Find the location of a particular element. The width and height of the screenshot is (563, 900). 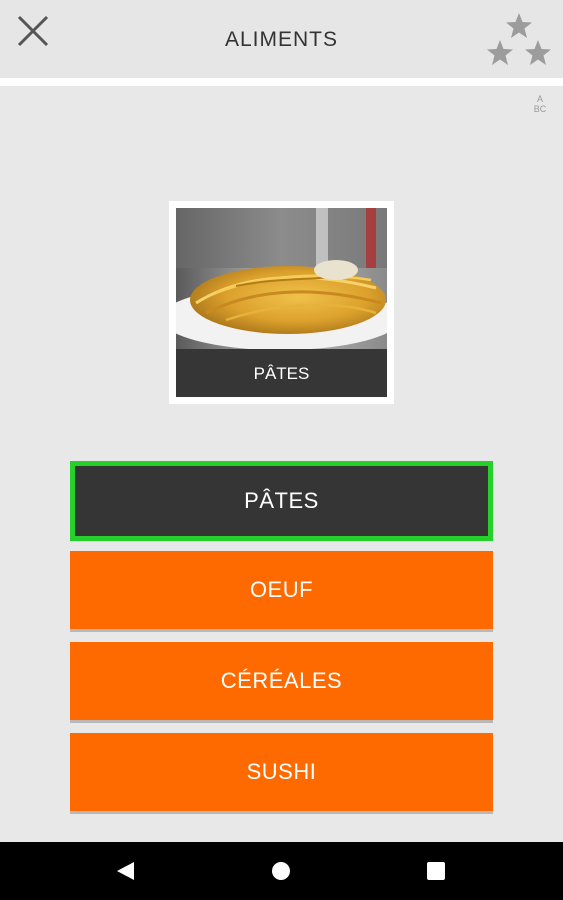

answer-button-correct: PÂTES is located at coordinates (281, 501).